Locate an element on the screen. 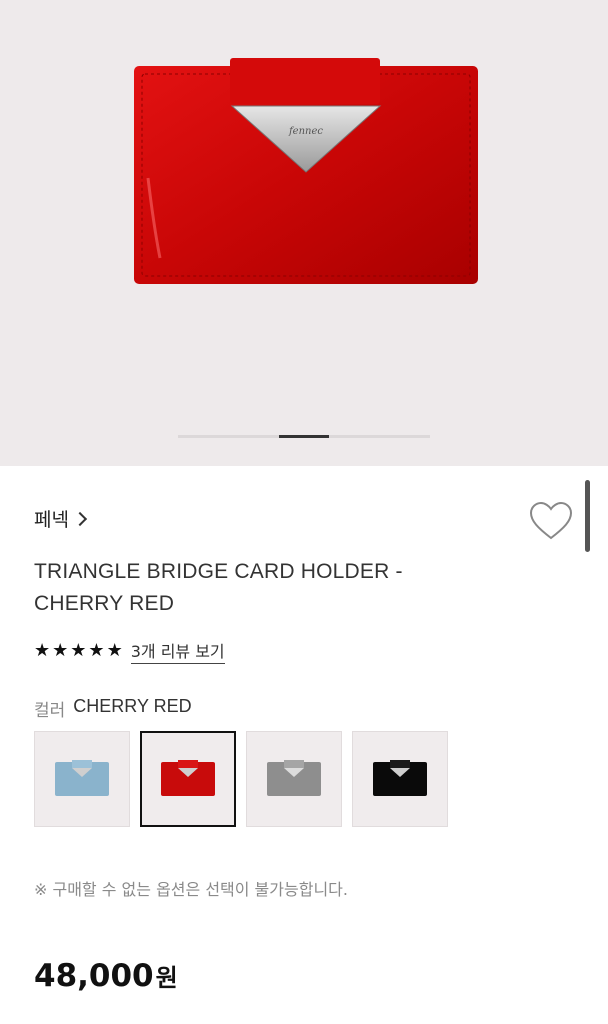 This screenshot has width=608, height=1024. swatch-silver is located at coordinates (294, 779).